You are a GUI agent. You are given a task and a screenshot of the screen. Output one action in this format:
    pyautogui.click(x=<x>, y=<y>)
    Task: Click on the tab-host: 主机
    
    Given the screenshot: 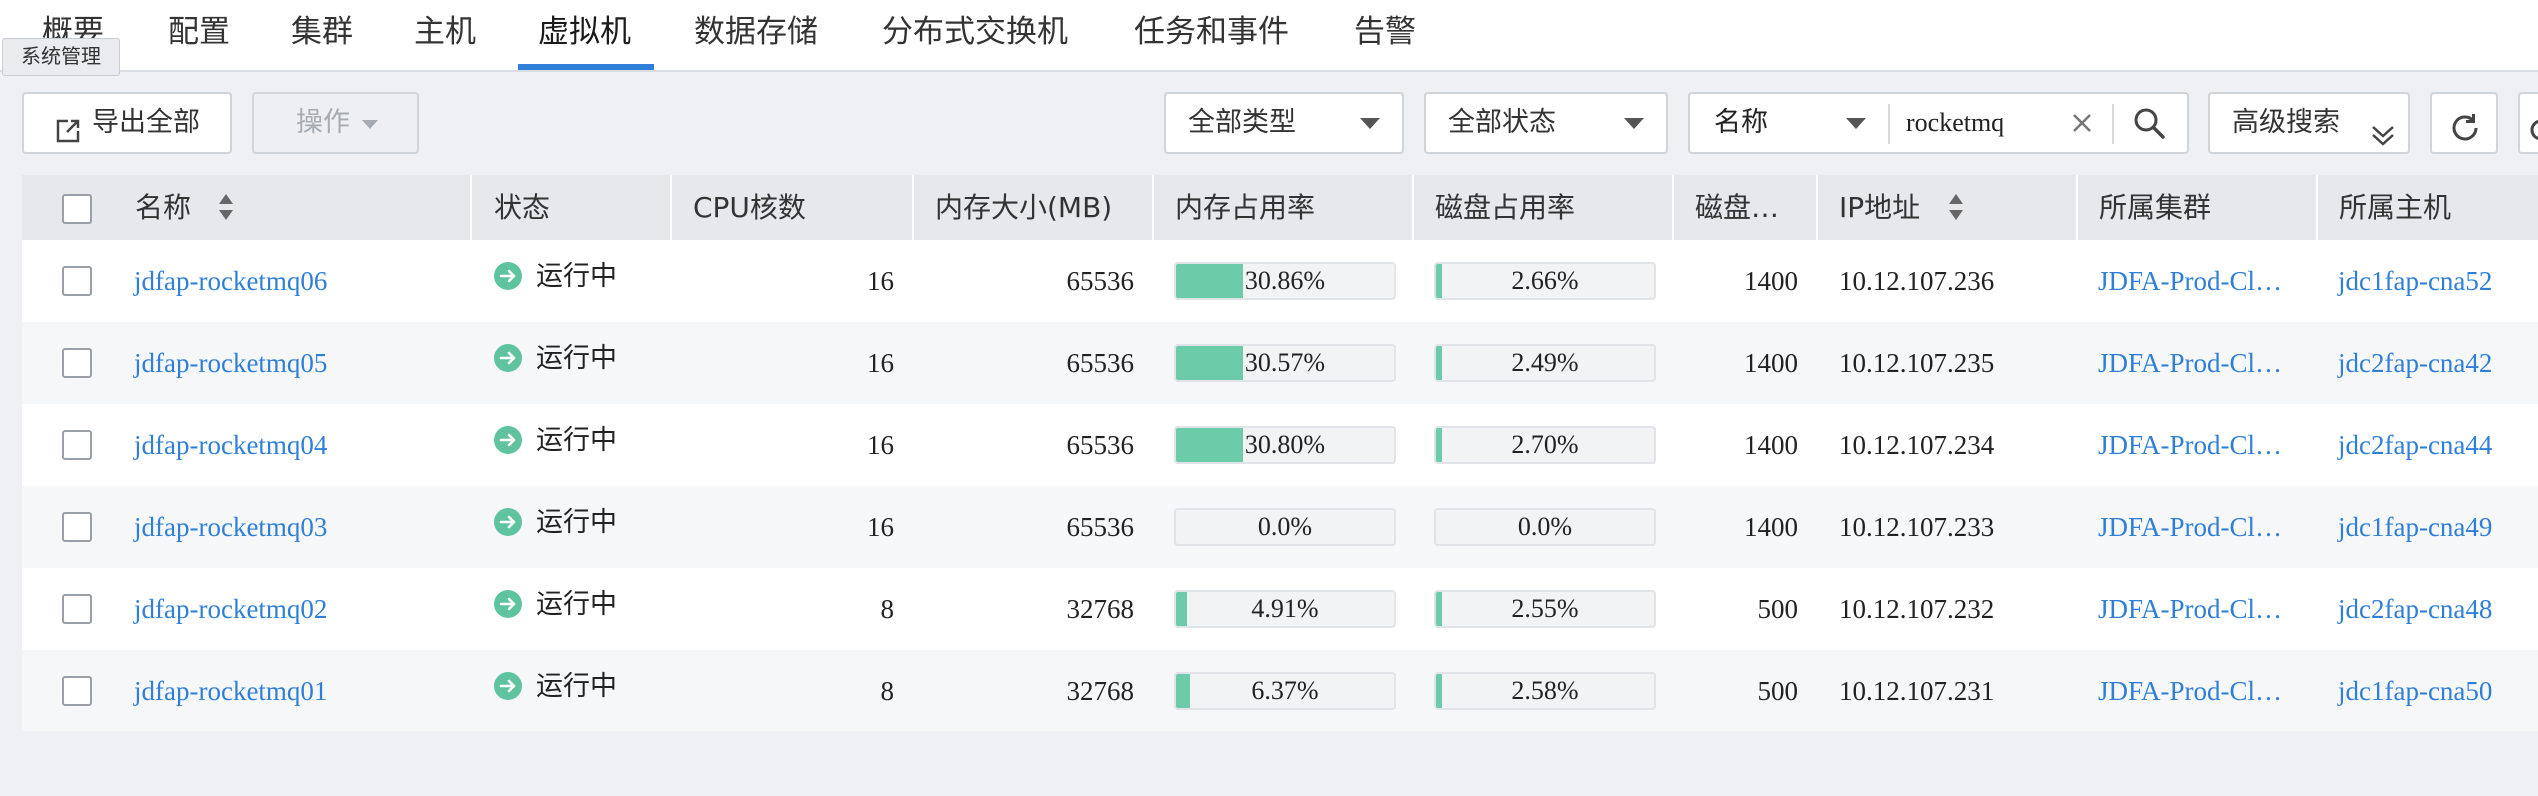 What is the action you would take?
    pyautogui.click(x=445, y=35)
    